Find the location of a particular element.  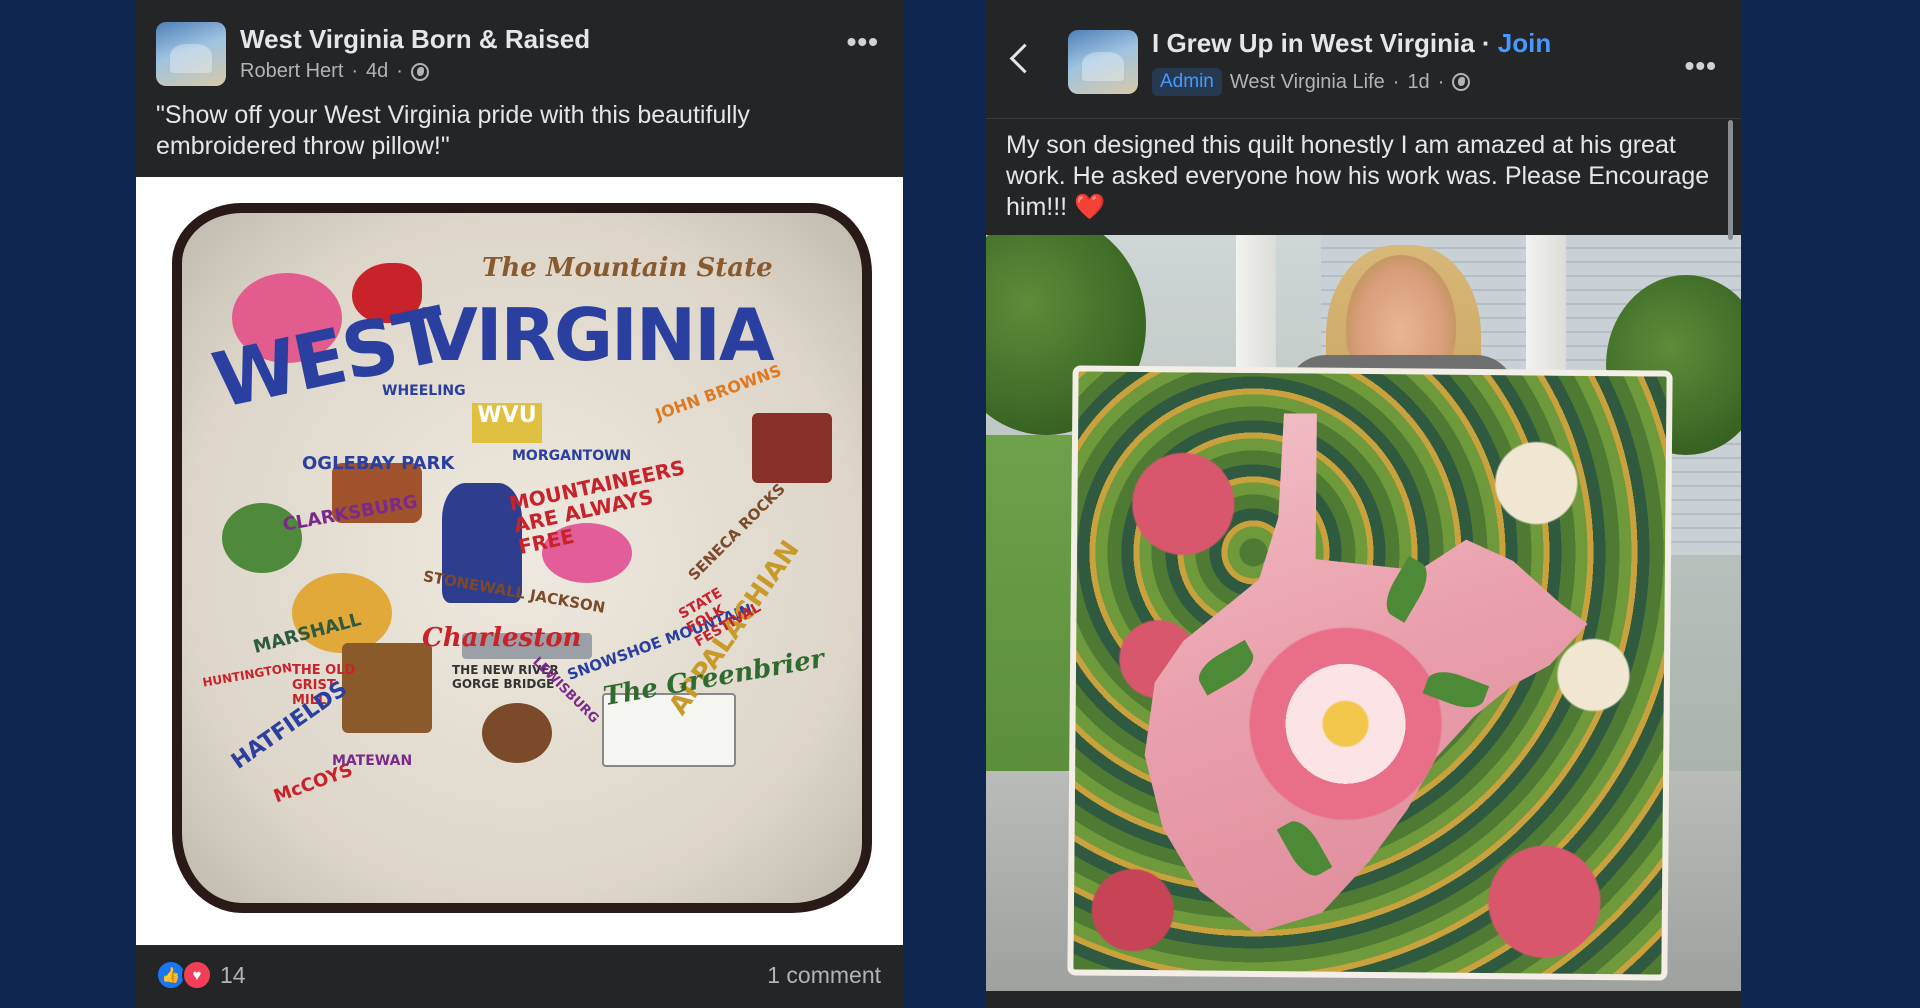

post-time: 1d is located at coordinates (1418, 82).